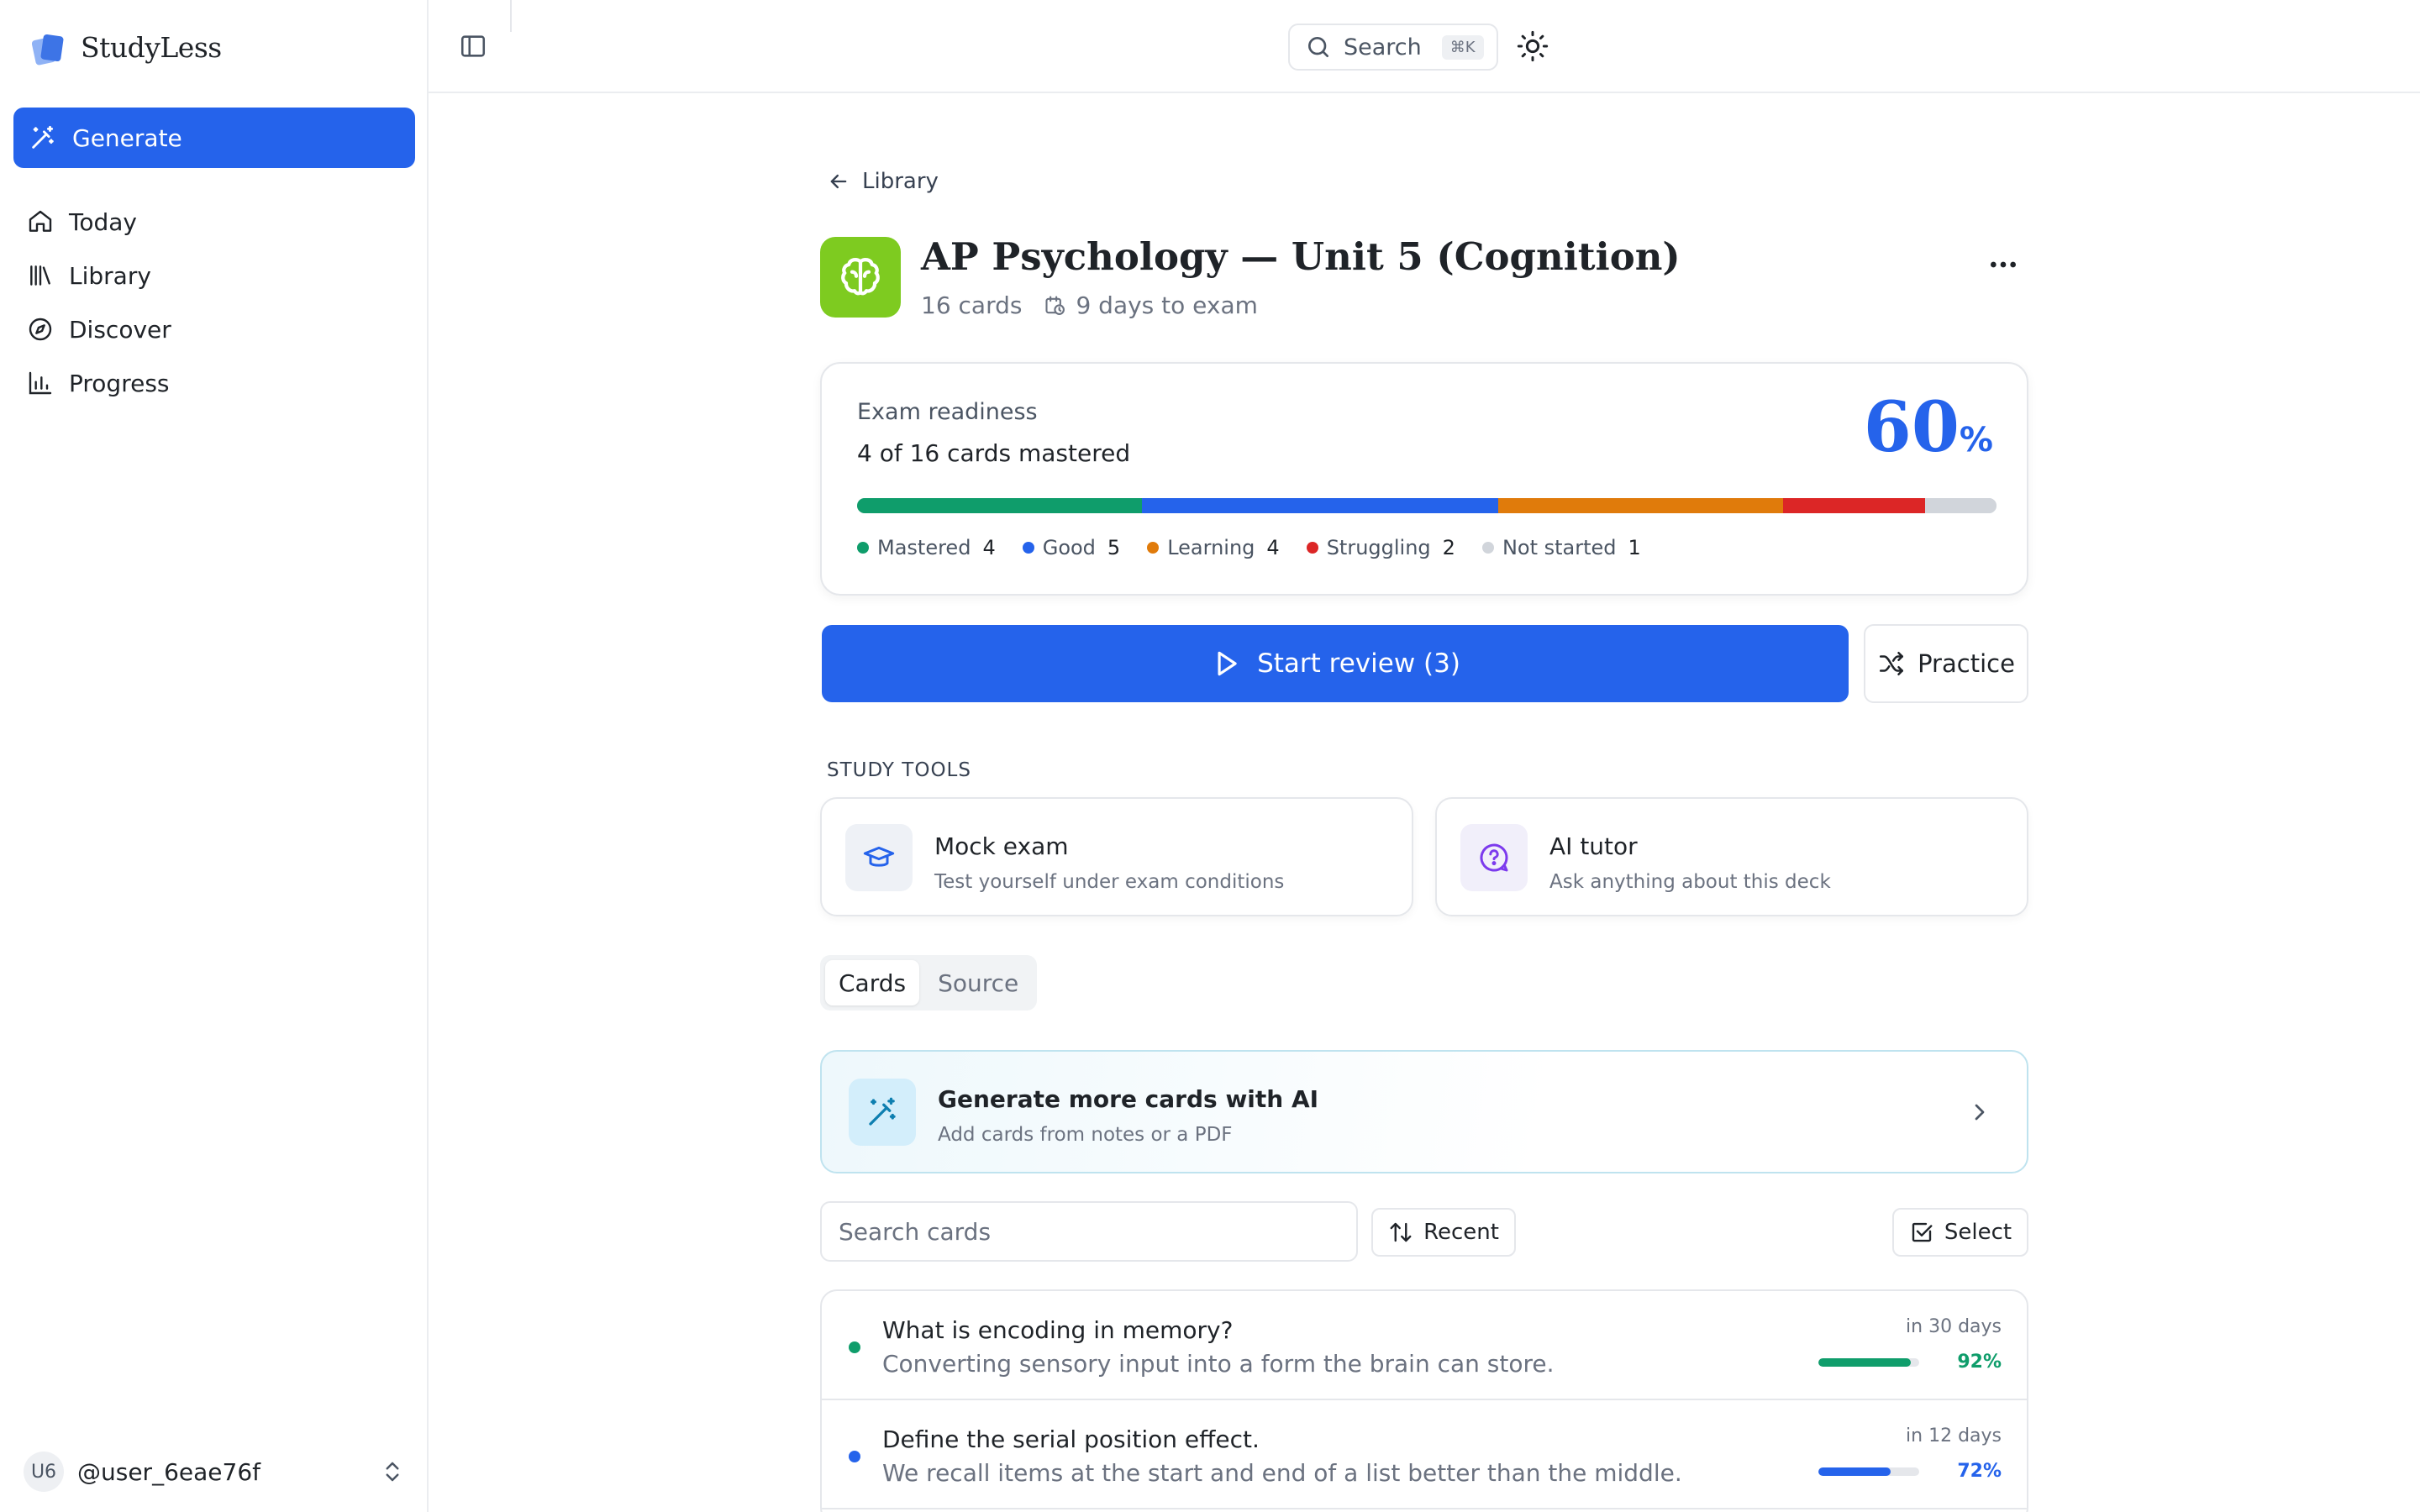  Describe the element at coordinates (1463, 47) in the screenshot. I see `search-shortcut: ⌘K` at that location.